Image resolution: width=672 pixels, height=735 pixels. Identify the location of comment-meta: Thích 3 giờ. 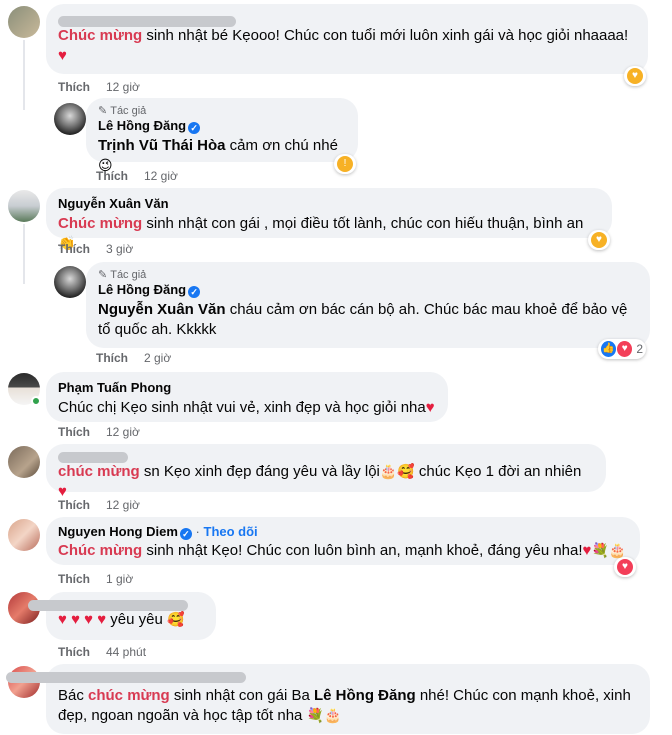
(95, 249).